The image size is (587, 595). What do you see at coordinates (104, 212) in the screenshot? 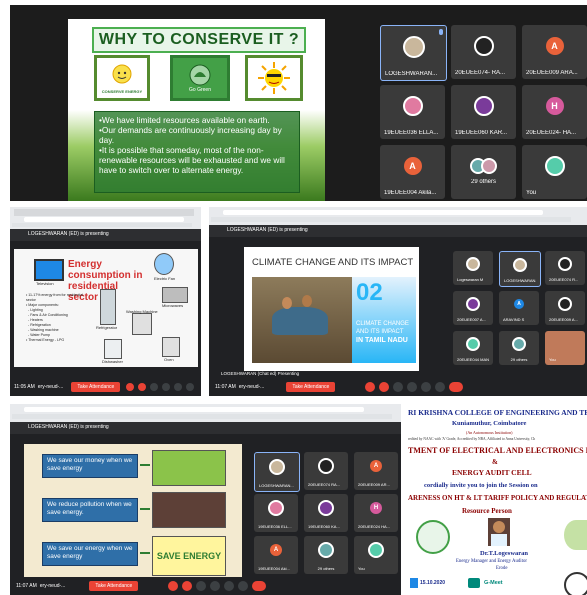
I see `tab-strip` at bounding box center [104, 212].